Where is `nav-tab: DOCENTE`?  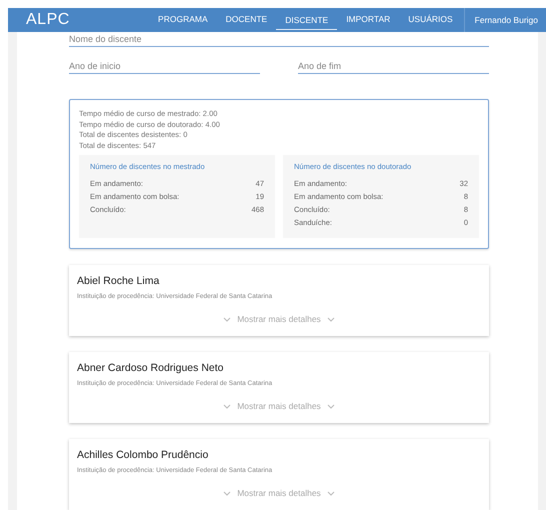 nav-tab: DOCENTE is located at coordinates (246, 20).